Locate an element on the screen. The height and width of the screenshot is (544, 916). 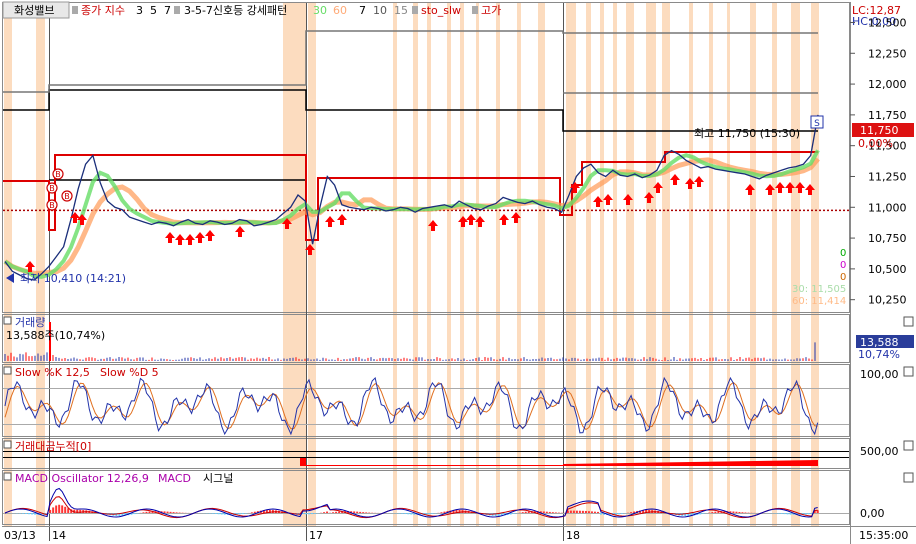
stoch-y-tick: 100,00 is located at coordinates (879, 374).